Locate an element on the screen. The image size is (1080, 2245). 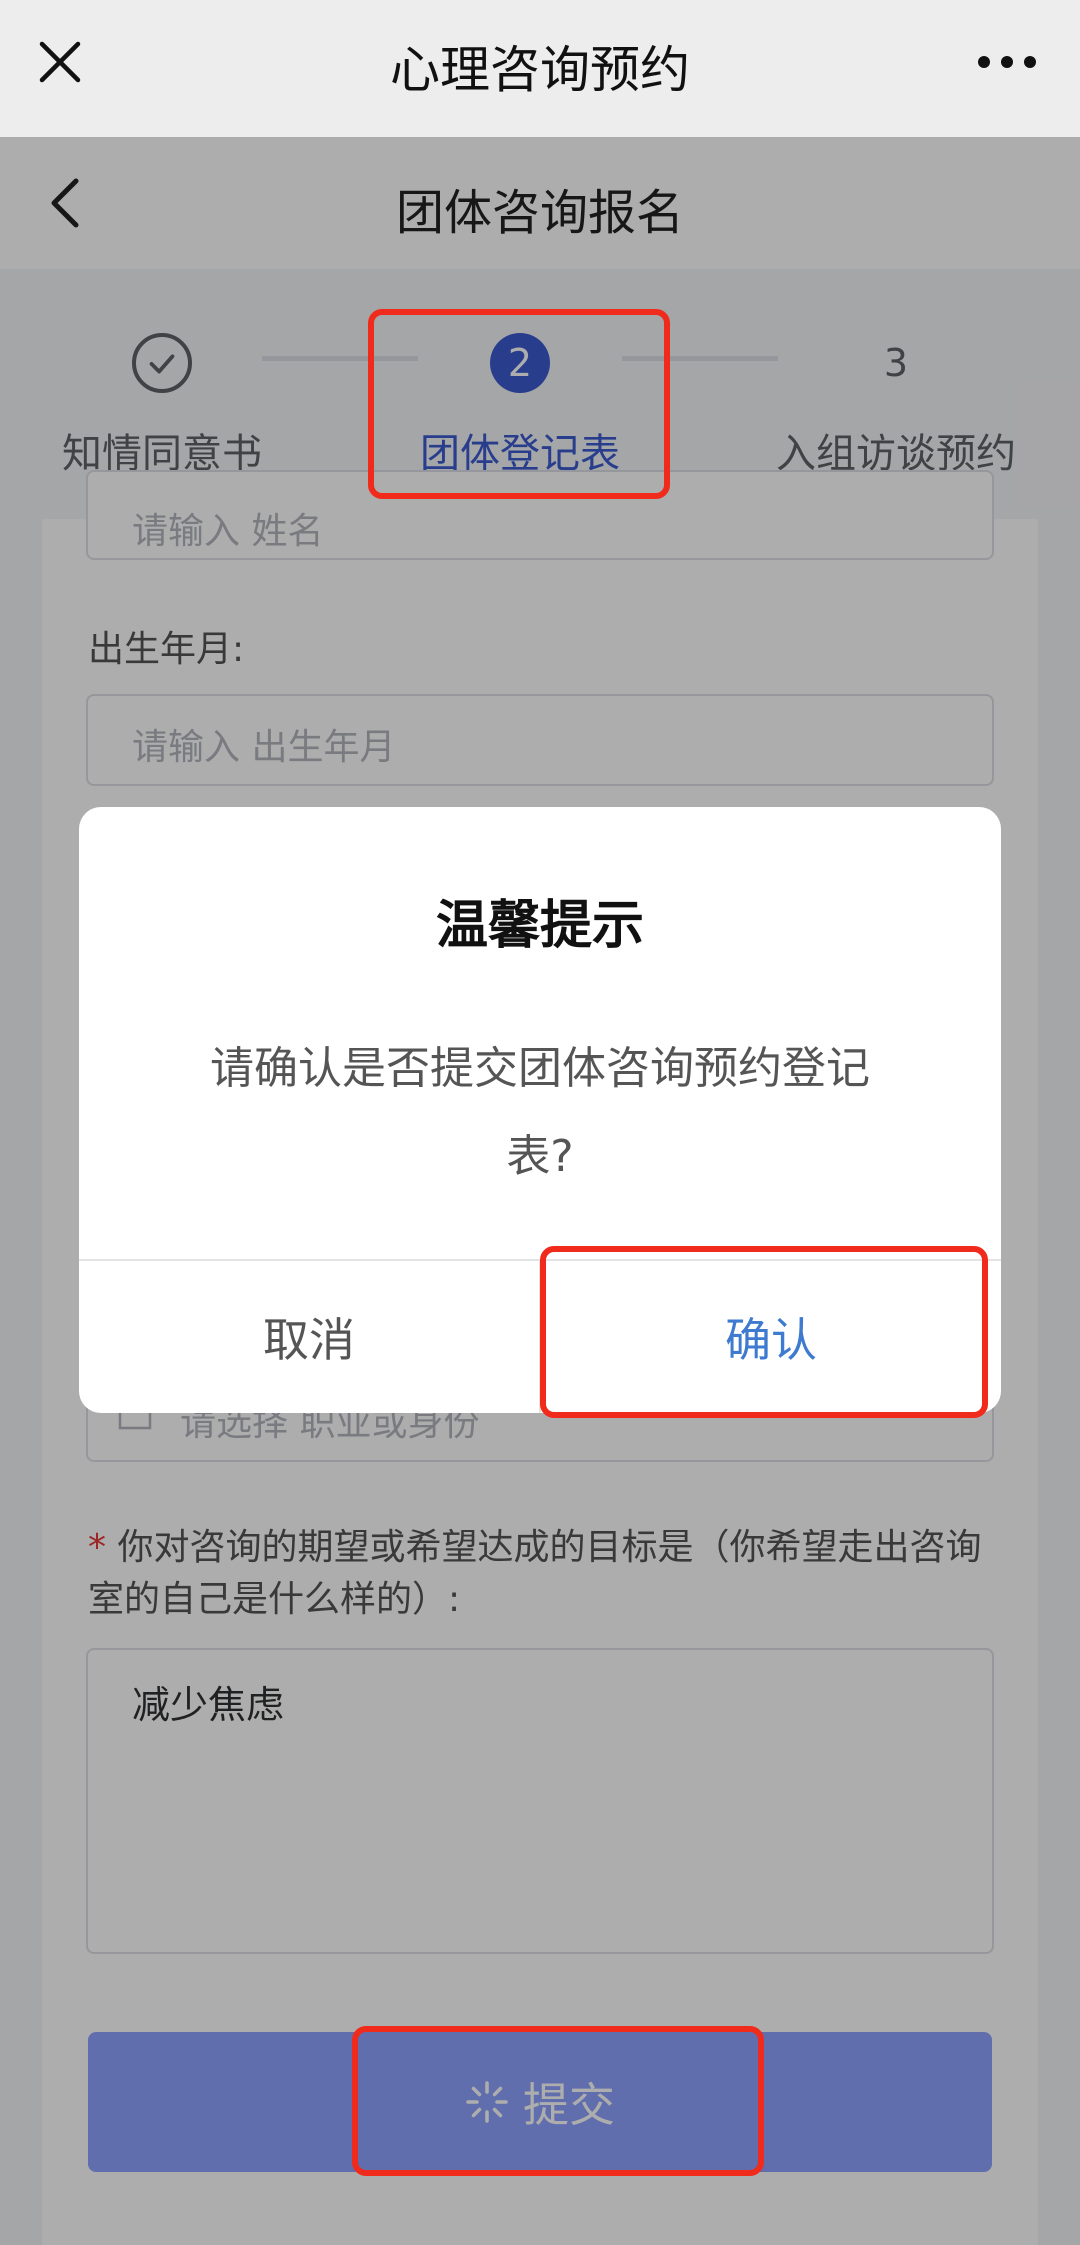
wechat-page-title: 心理咨询预约 is located at coordinates (540, 70).